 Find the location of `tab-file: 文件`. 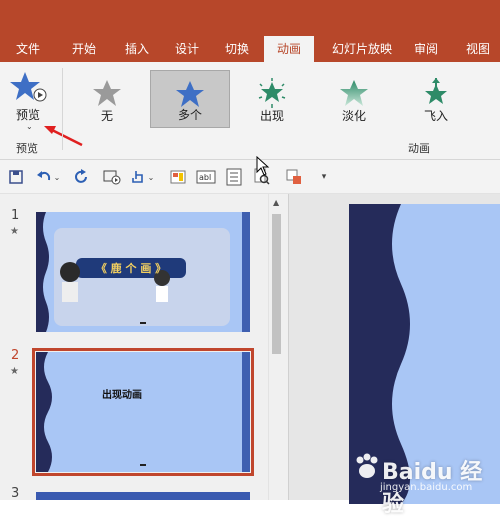

tab-file: 文件 is located at coordinates (28, 49).